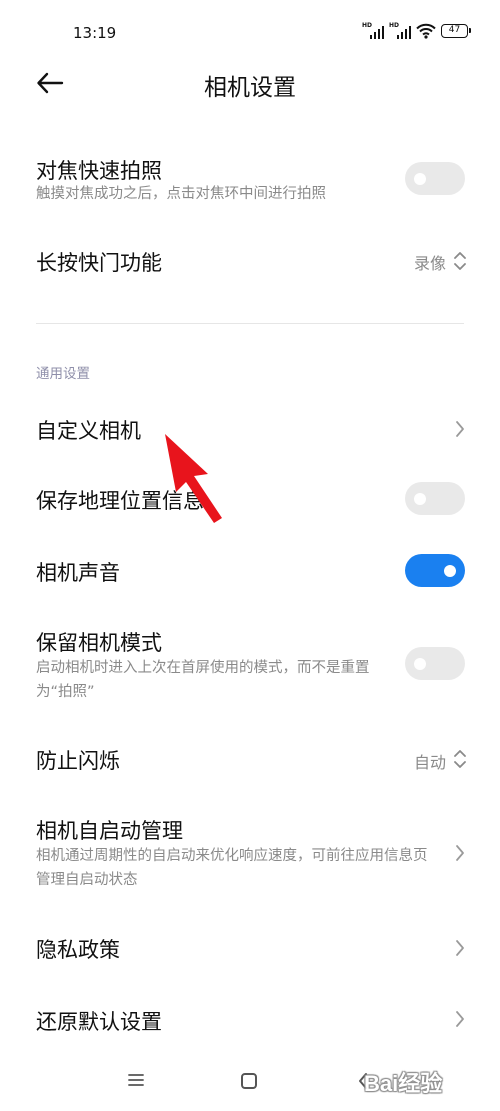 Image resolution: width=500 pixels, height=1111 pixels. I want to click on setting-subtitle: 启动相机时进入上次在首屏使用的模式，而不是重置为“拍照”, so click(203, 680).